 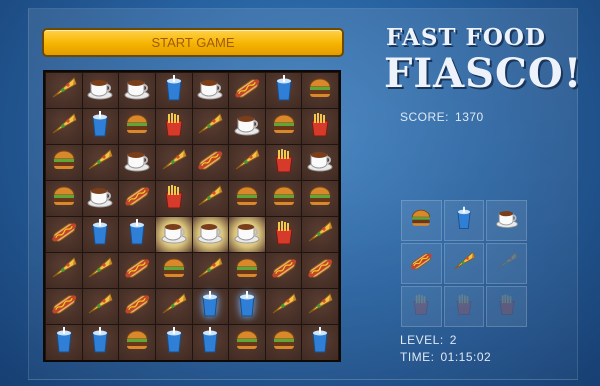 I want to click on preview-slot, so click(x=464, y=263).